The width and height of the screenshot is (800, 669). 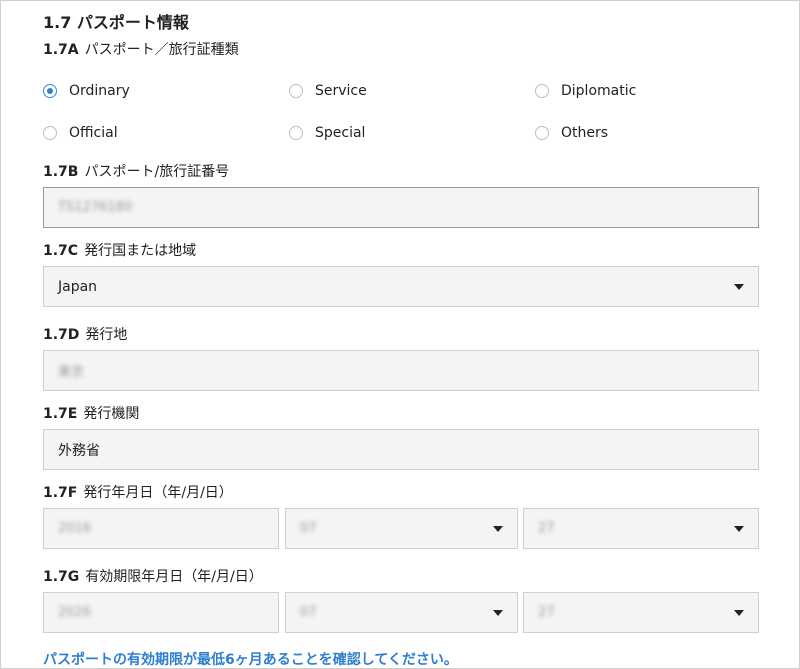 What do you see at coordinates (546, 612) in the screenshot?
I see `expiry-day-value: 27` at bounding box center [546, 612].